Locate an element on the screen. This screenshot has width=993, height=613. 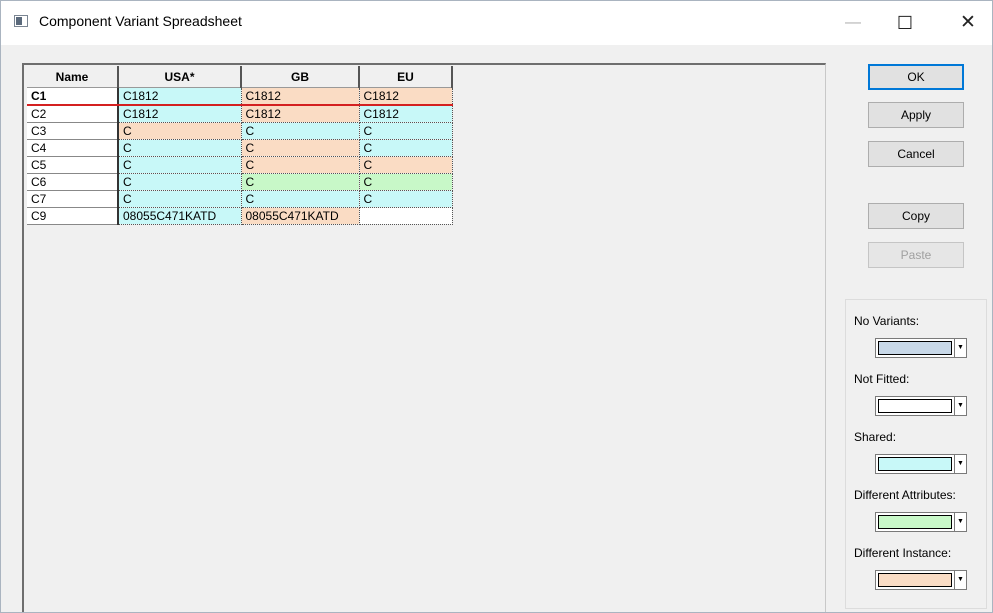
legend-label: Different Attributes: is located at coordinates (905, 495).